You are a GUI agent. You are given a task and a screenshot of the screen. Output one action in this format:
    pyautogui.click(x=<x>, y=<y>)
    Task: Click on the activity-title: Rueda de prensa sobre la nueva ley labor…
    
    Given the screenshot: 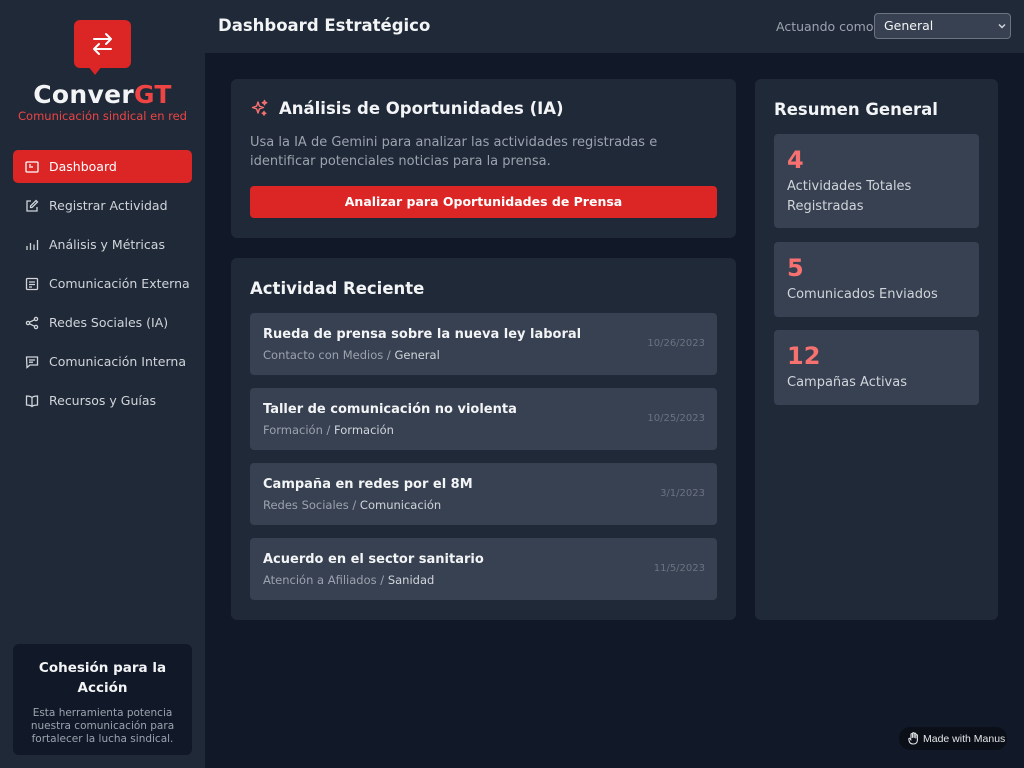 What is the action you would take?
    pyautogui.click(x=422, y=334)
    